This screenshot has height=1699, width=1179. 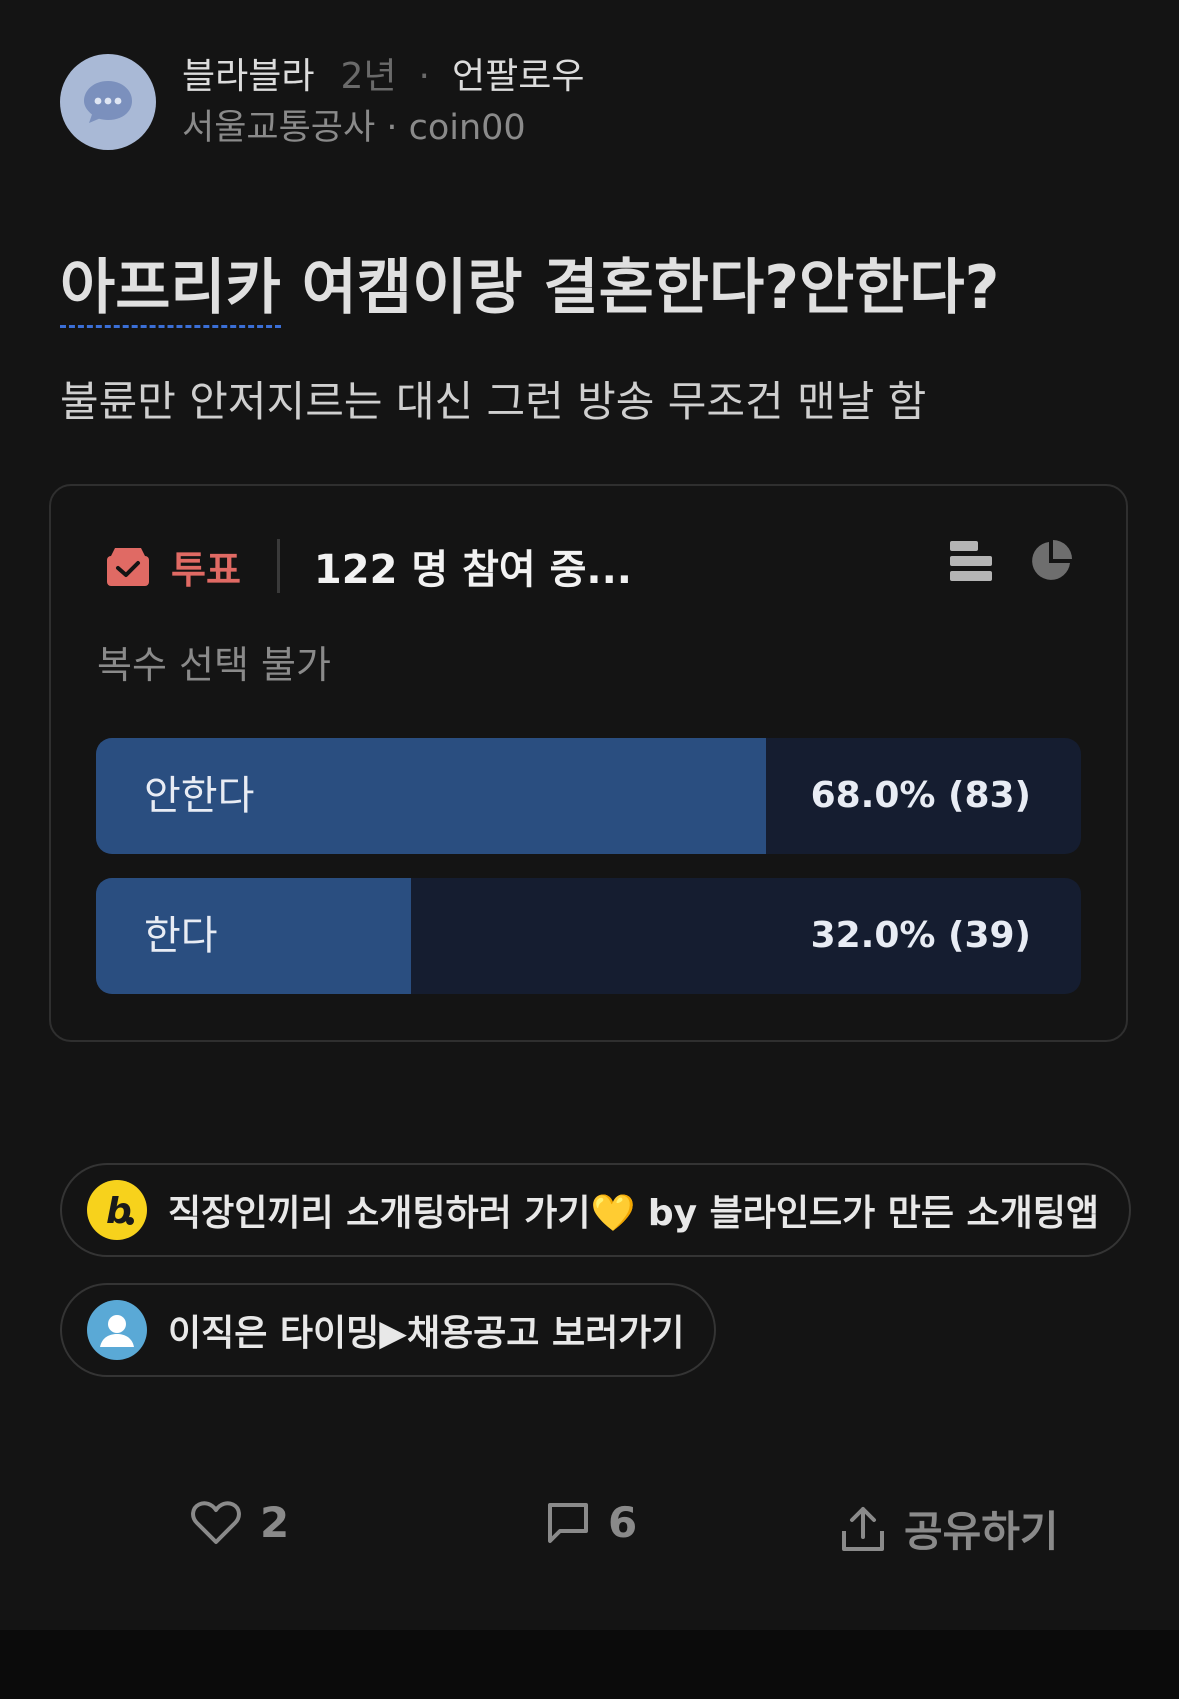 I want to click on like-button: 2, so click(x=239, y=1522).